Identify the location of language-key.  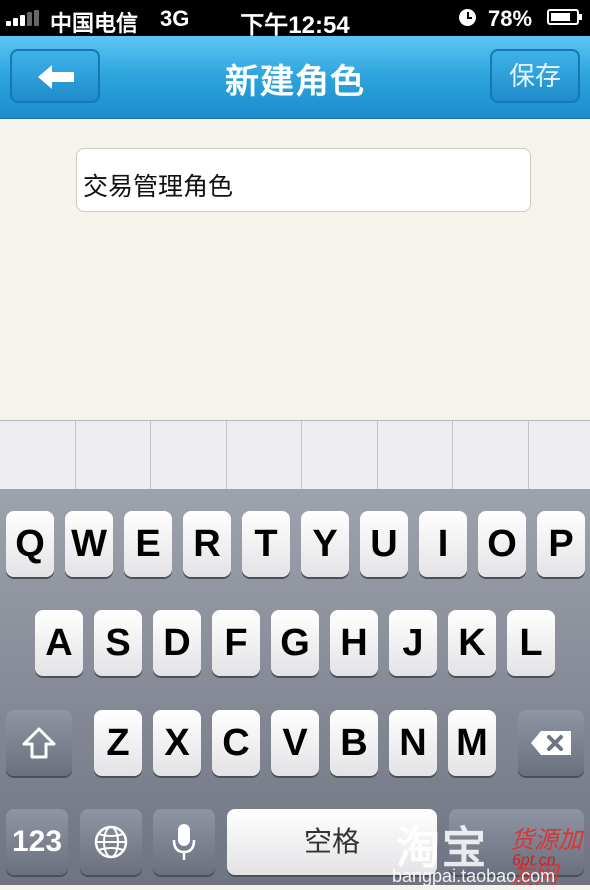
(111, 842).